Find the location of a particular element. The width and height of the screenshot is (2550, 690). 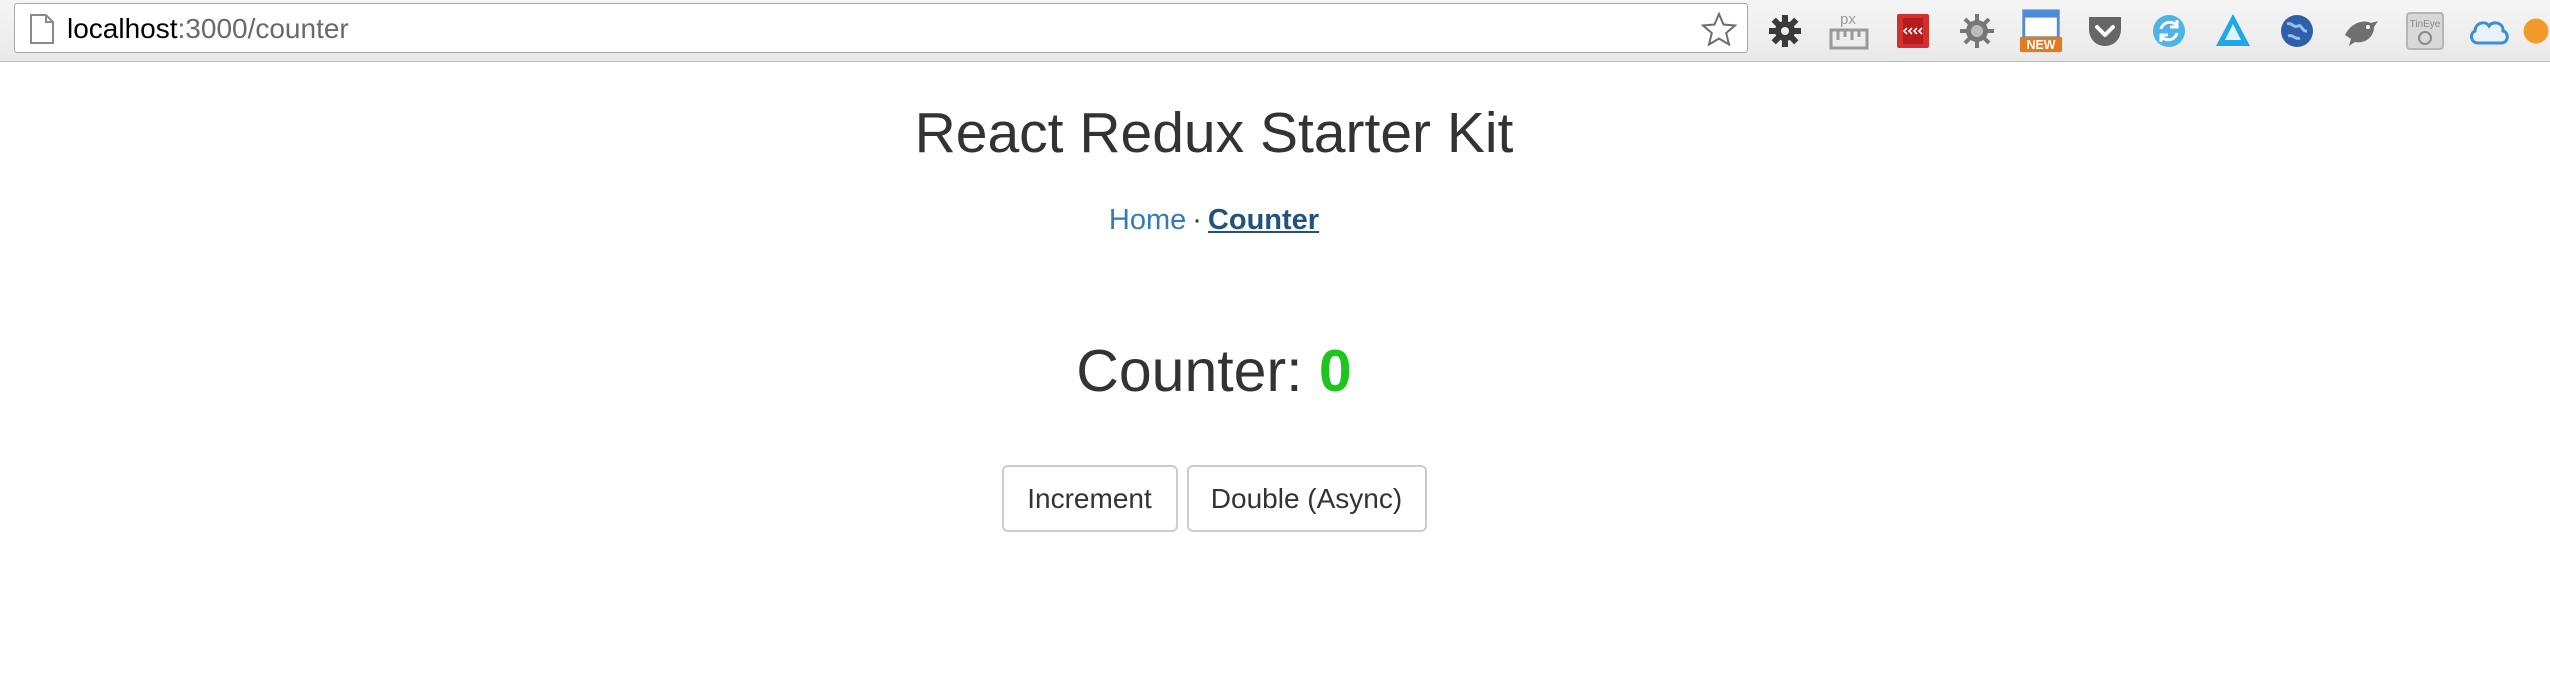

cloud-icon is located at coordinates (2489, 31).